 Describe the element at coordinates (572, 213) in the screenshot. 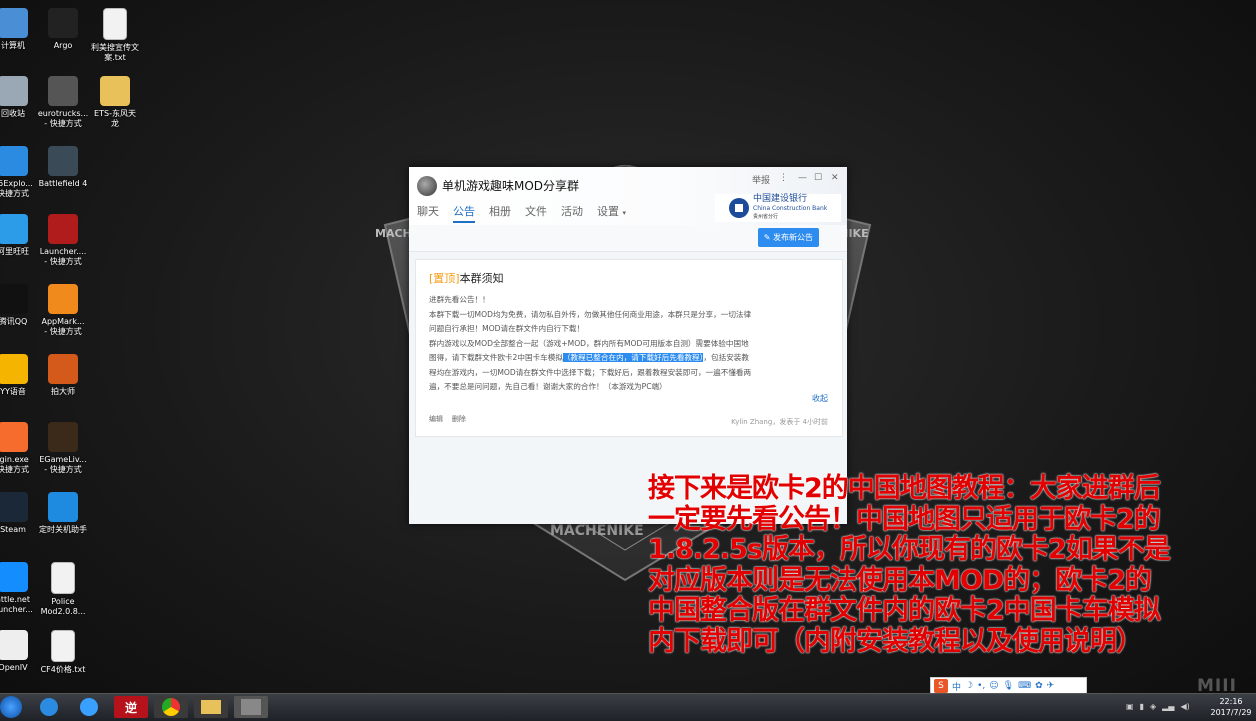

I see `tab-activity: 活动` at that location.